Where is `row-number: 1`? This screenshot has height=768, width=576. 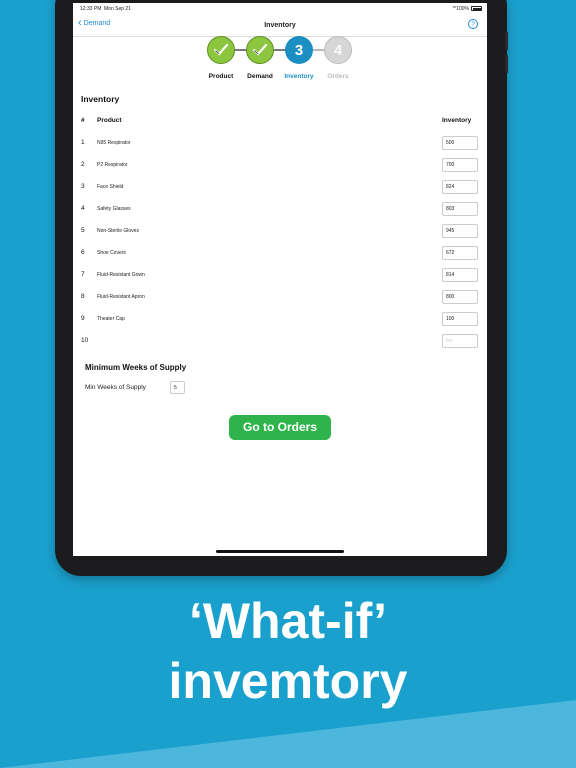 row-number: 1 is located at coordinates (83, 142).